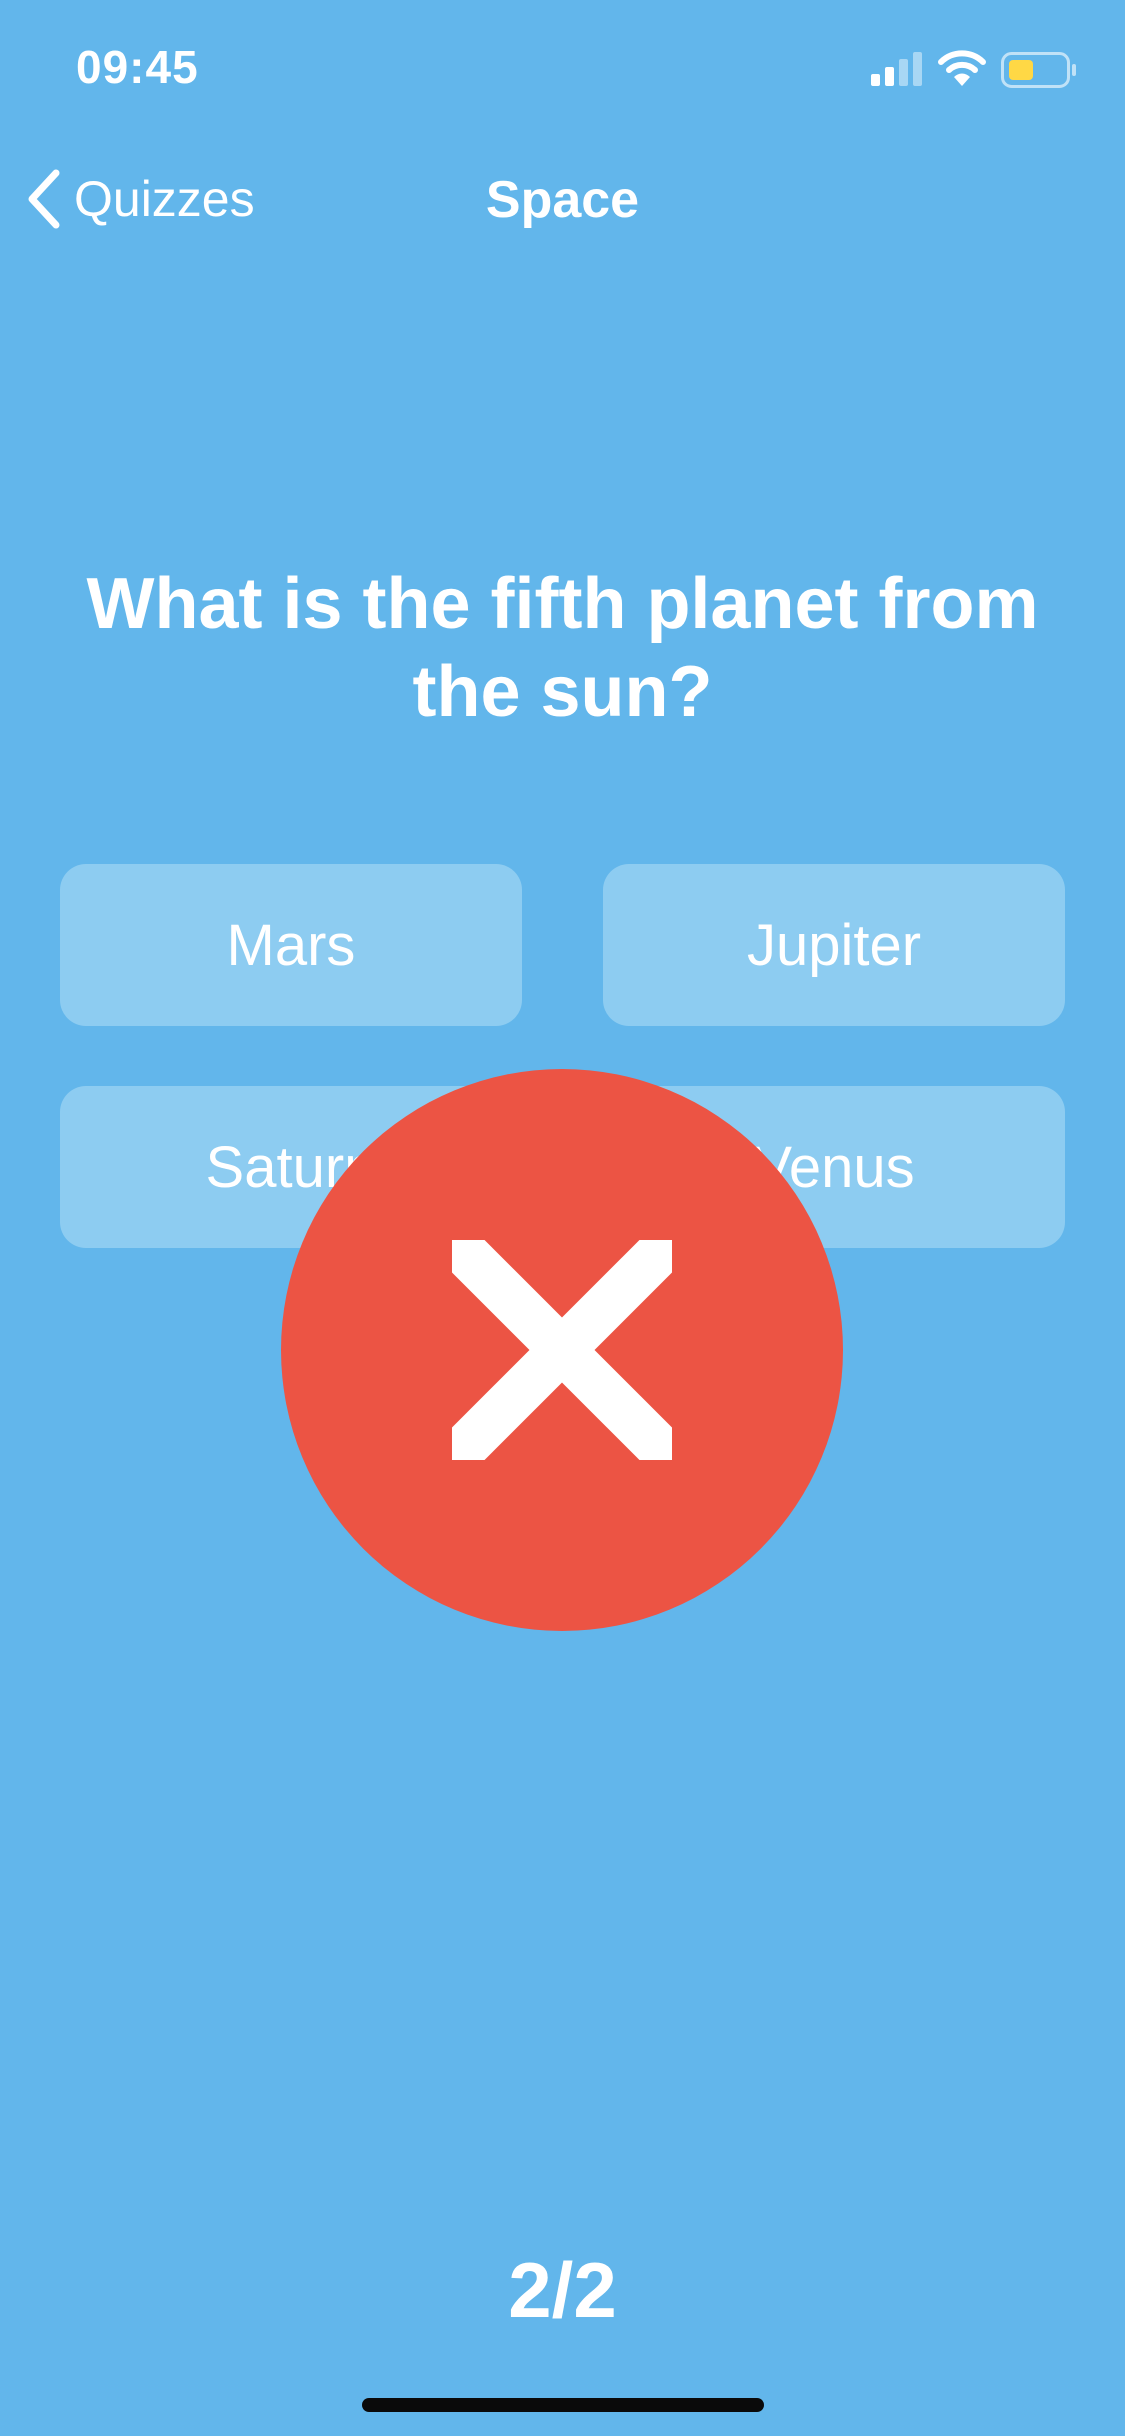 The width and height of the screenshot is (1125, 2436). Describe the element at coordinates (962, 68) in the screenshot. I see `wifi-icon` at that location.